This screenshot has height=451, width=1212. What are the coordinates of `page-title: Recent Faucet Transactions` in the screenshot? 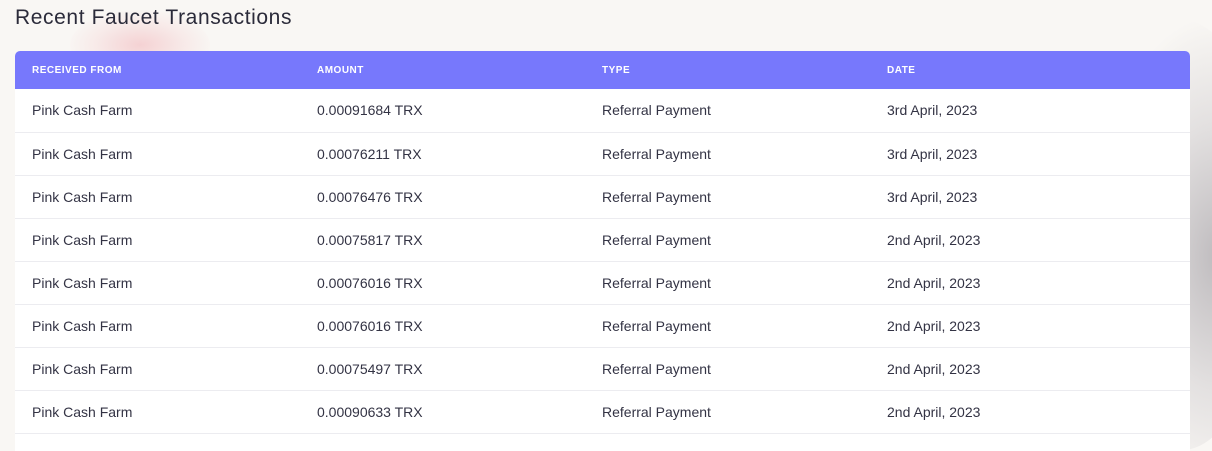 It's located at (154, 17).